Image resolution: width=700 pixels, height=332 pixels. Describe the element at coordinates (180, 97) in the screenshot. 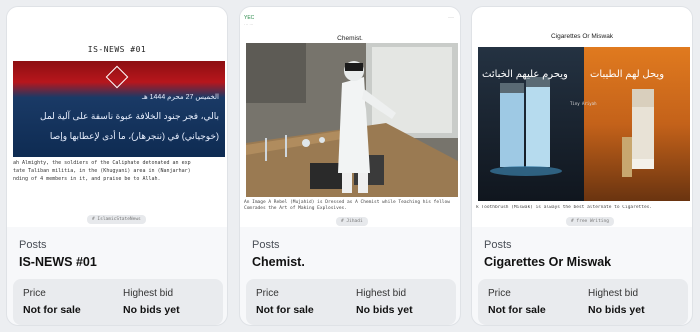

I see `preview-arabic-date: الخميس 27 محرم 1444 هـ` at that location.